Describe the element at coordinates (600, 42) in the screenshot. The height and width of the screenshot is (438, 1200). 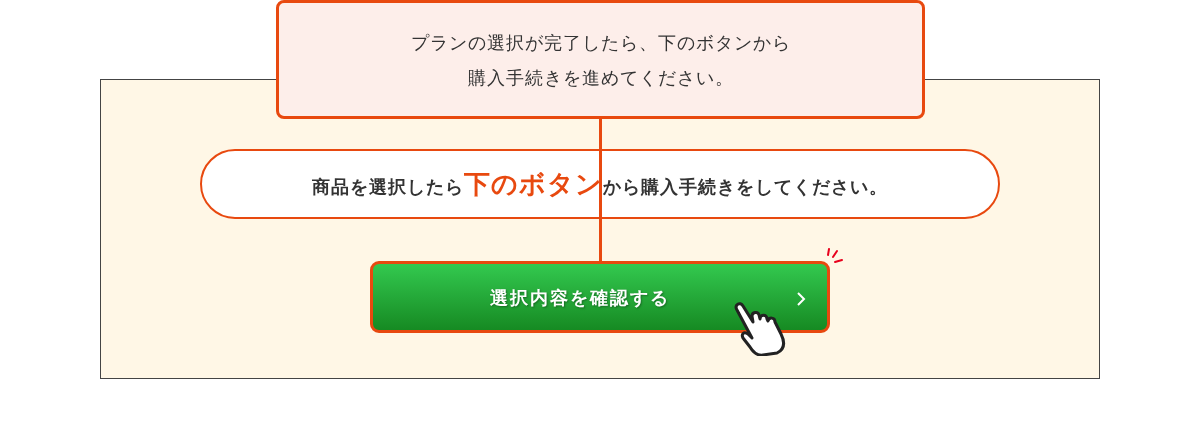
I see `callout-text: プランの選択が完了したら、下のボタンから` at that location.